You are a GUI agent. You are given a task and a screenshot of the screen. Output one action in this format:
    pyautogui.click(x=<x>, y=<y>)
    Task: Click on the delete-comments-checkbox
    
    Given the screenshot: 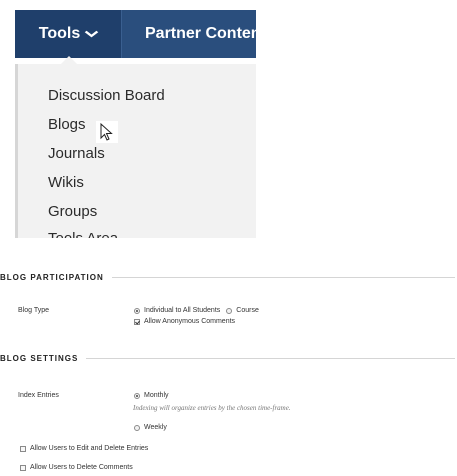 What is the action you would take?
    pyautogui.click(x=23, y=467)
    